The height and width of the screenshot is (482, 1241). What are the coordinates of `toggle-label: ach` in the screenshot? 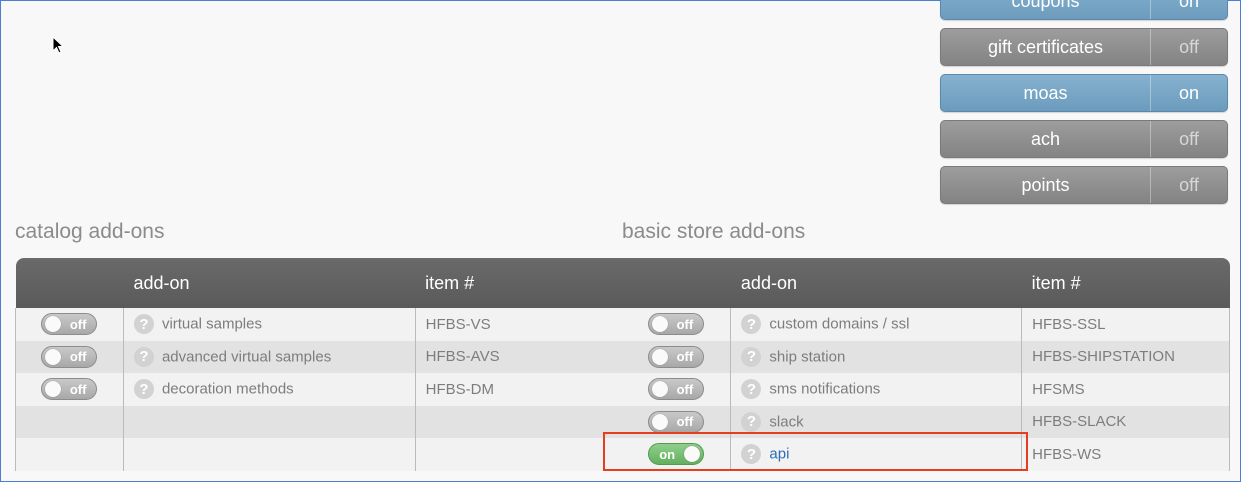 It's located at (1045, 138).